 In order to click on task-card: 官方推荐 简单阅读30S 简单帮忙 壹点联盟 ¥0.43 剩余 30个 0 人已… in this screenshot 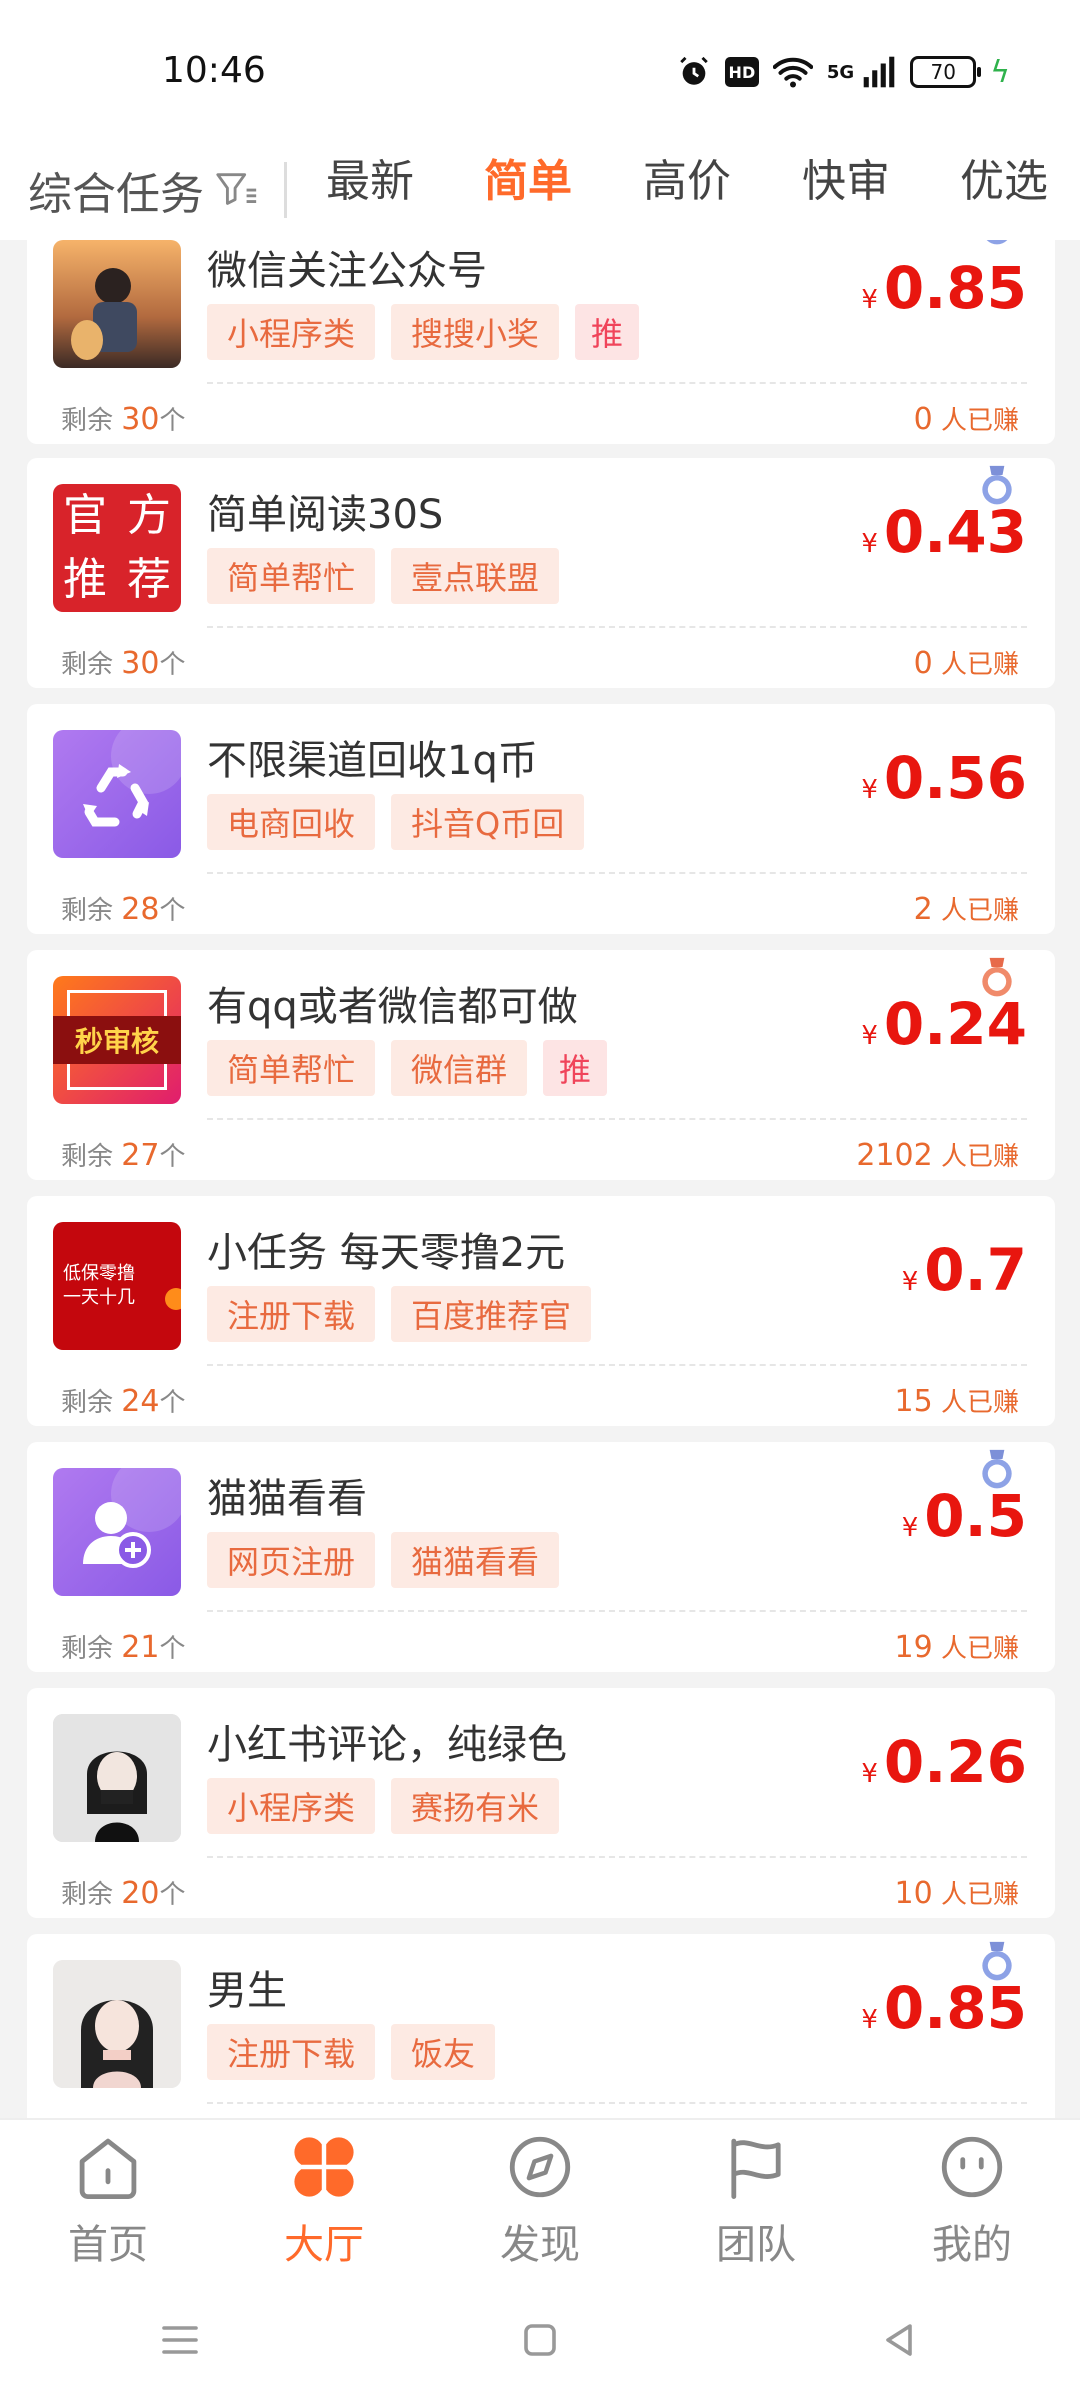, I will do `click(541, 573)`.